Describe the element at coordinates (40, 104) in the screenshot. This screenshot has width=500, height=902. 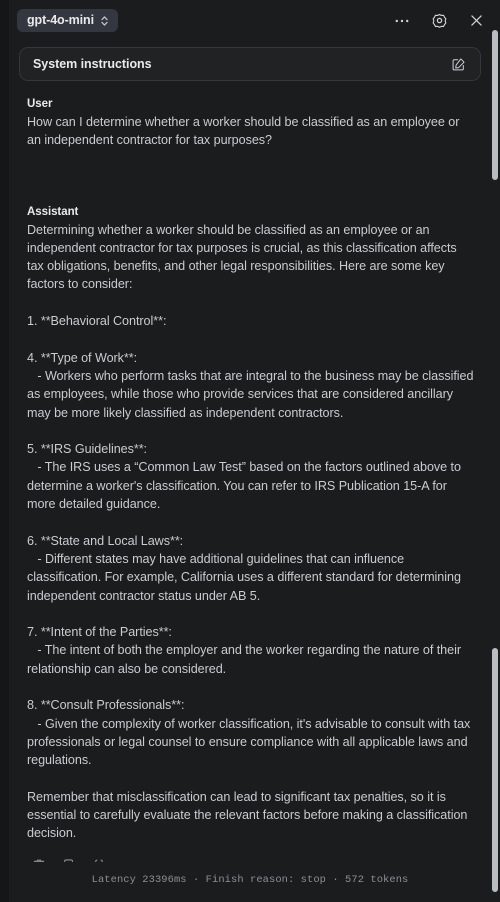
I see `role-label-user: User` at that location.